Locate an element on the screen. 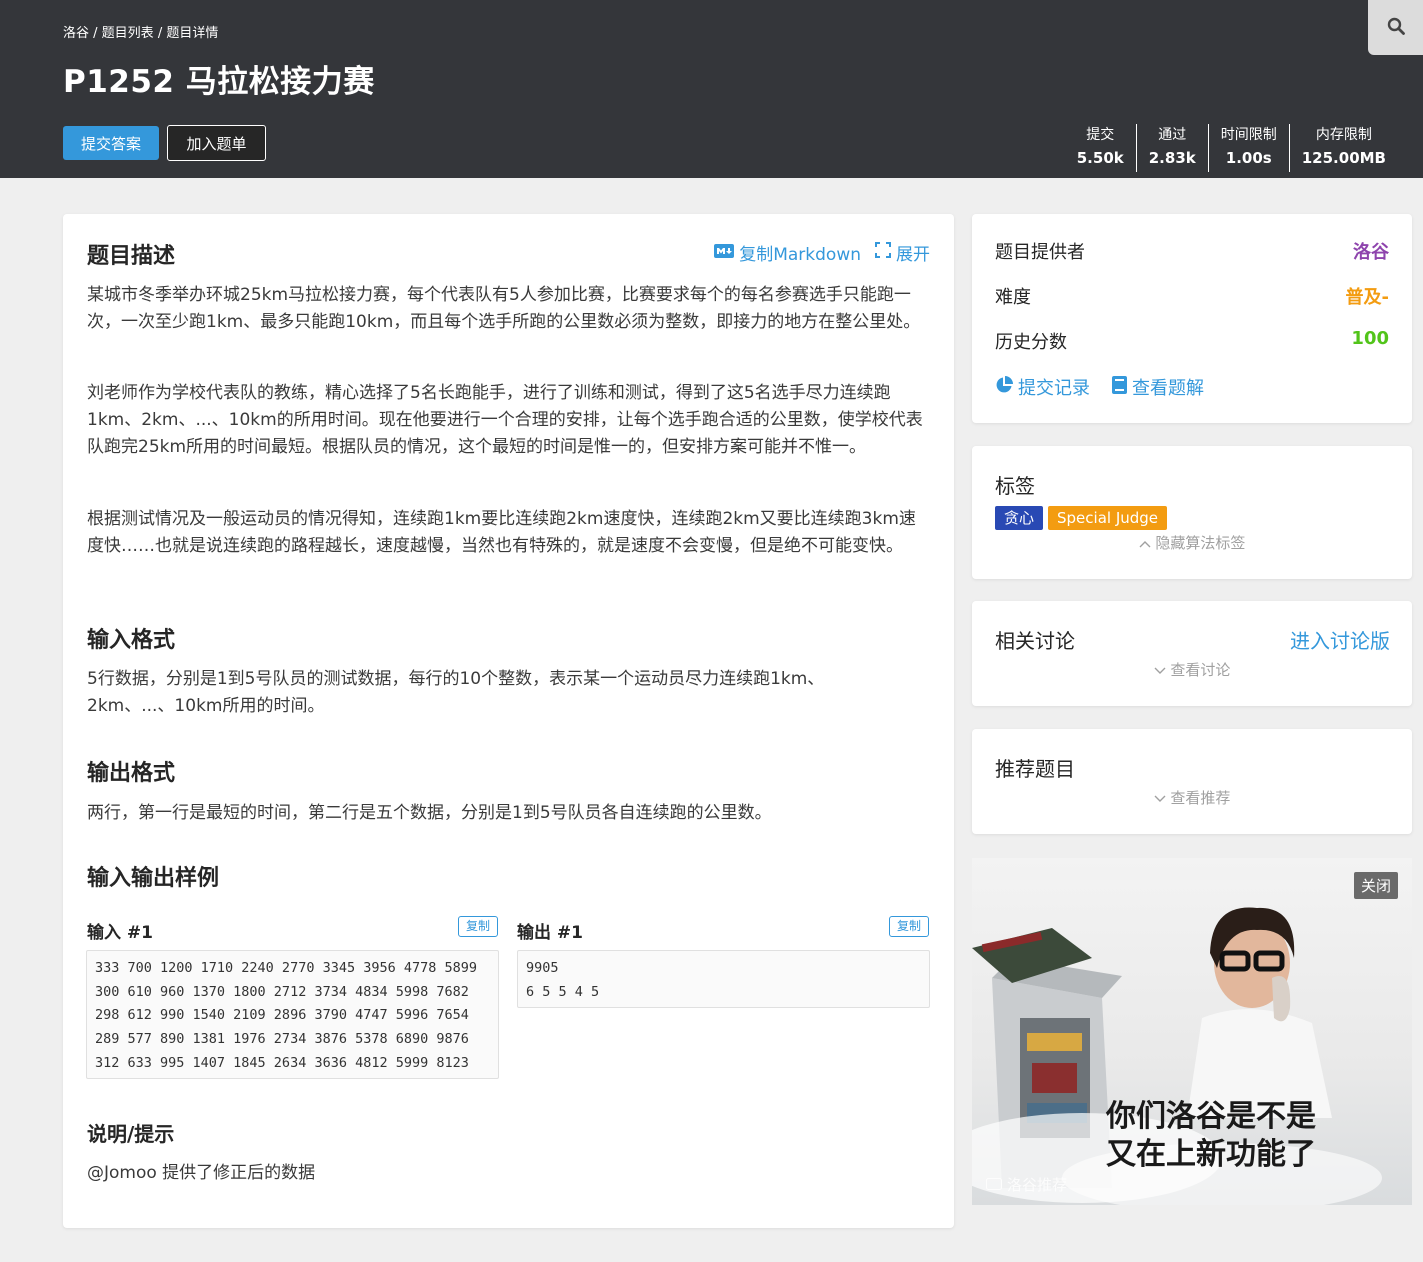 The image size is (1423, 1262). hide-algorithm-tags-toggle: 隐藏算法标签 is located at coordinates (1192, 542).